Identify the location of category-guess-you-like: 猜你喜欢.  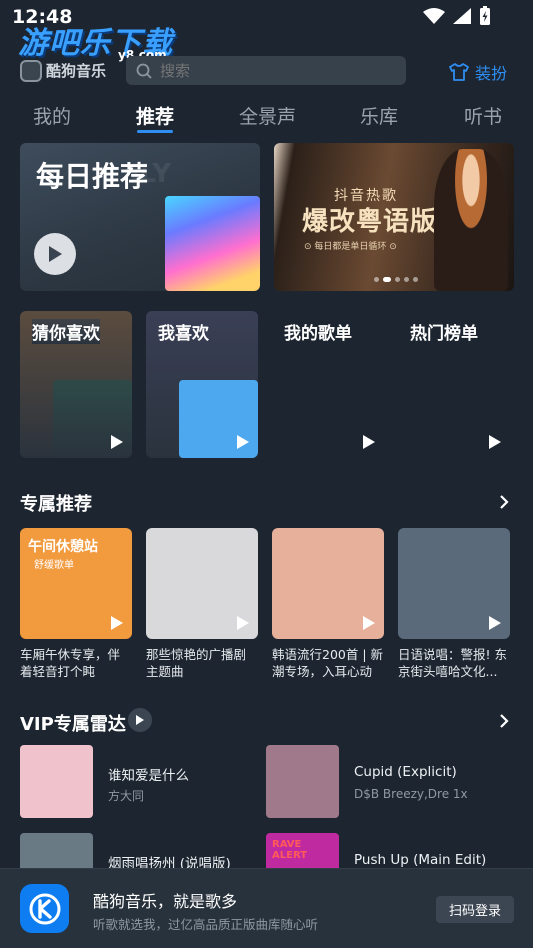
(76, 384).